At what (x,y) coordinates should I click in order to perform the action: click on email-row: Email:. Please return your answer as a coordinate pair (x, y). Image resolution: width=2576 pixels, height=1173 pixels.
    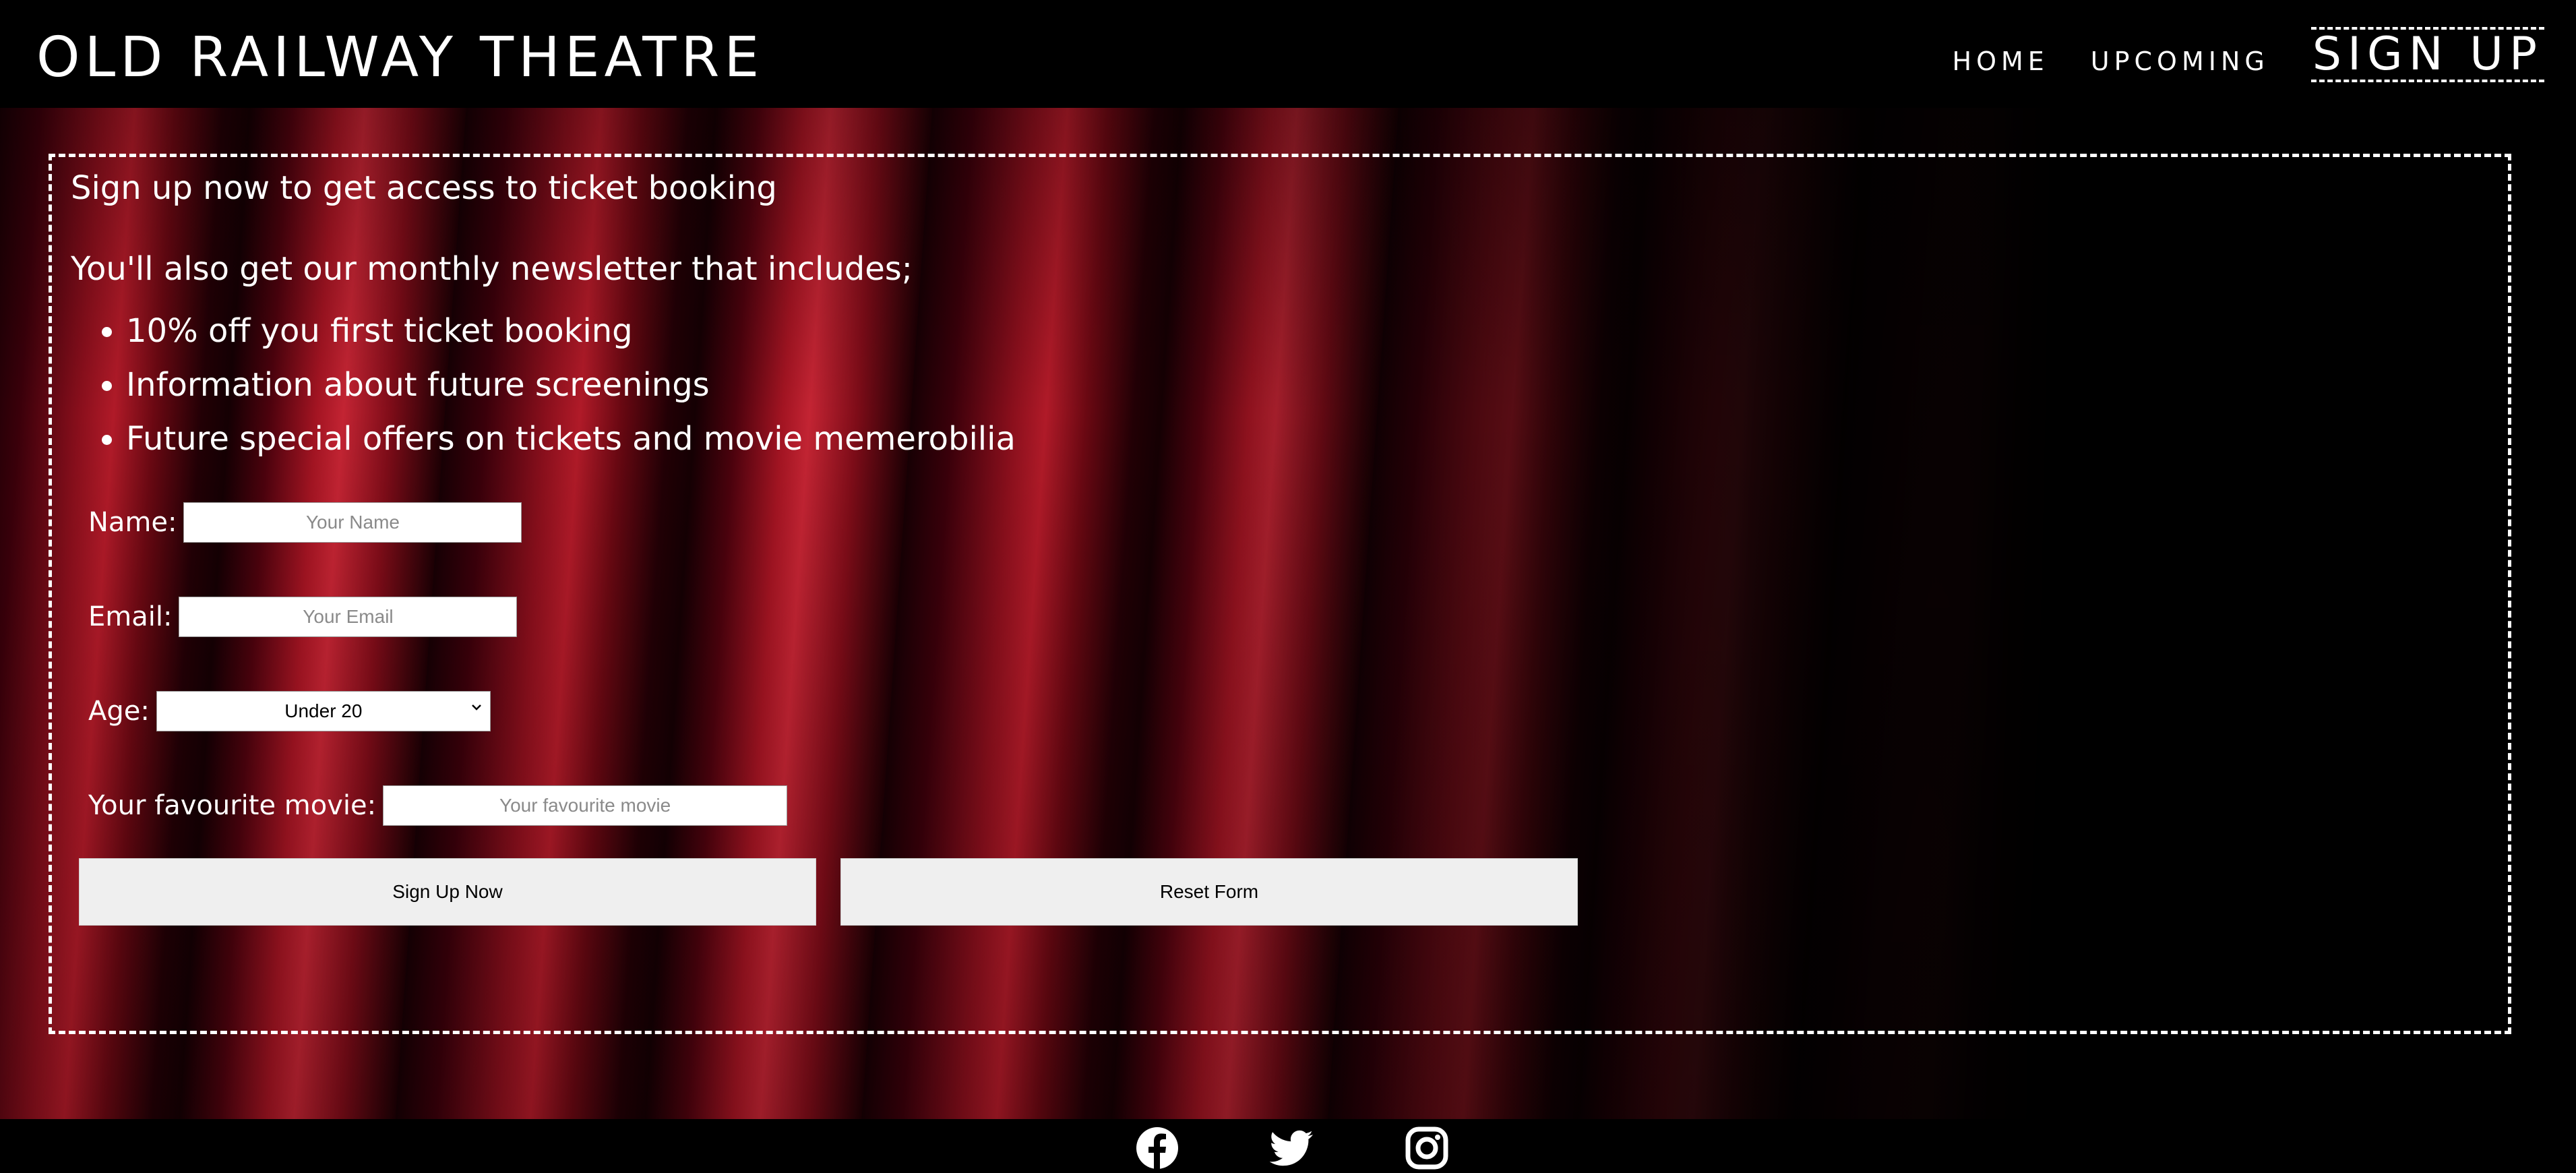
    Looking at the image, I should click on (303, 616).